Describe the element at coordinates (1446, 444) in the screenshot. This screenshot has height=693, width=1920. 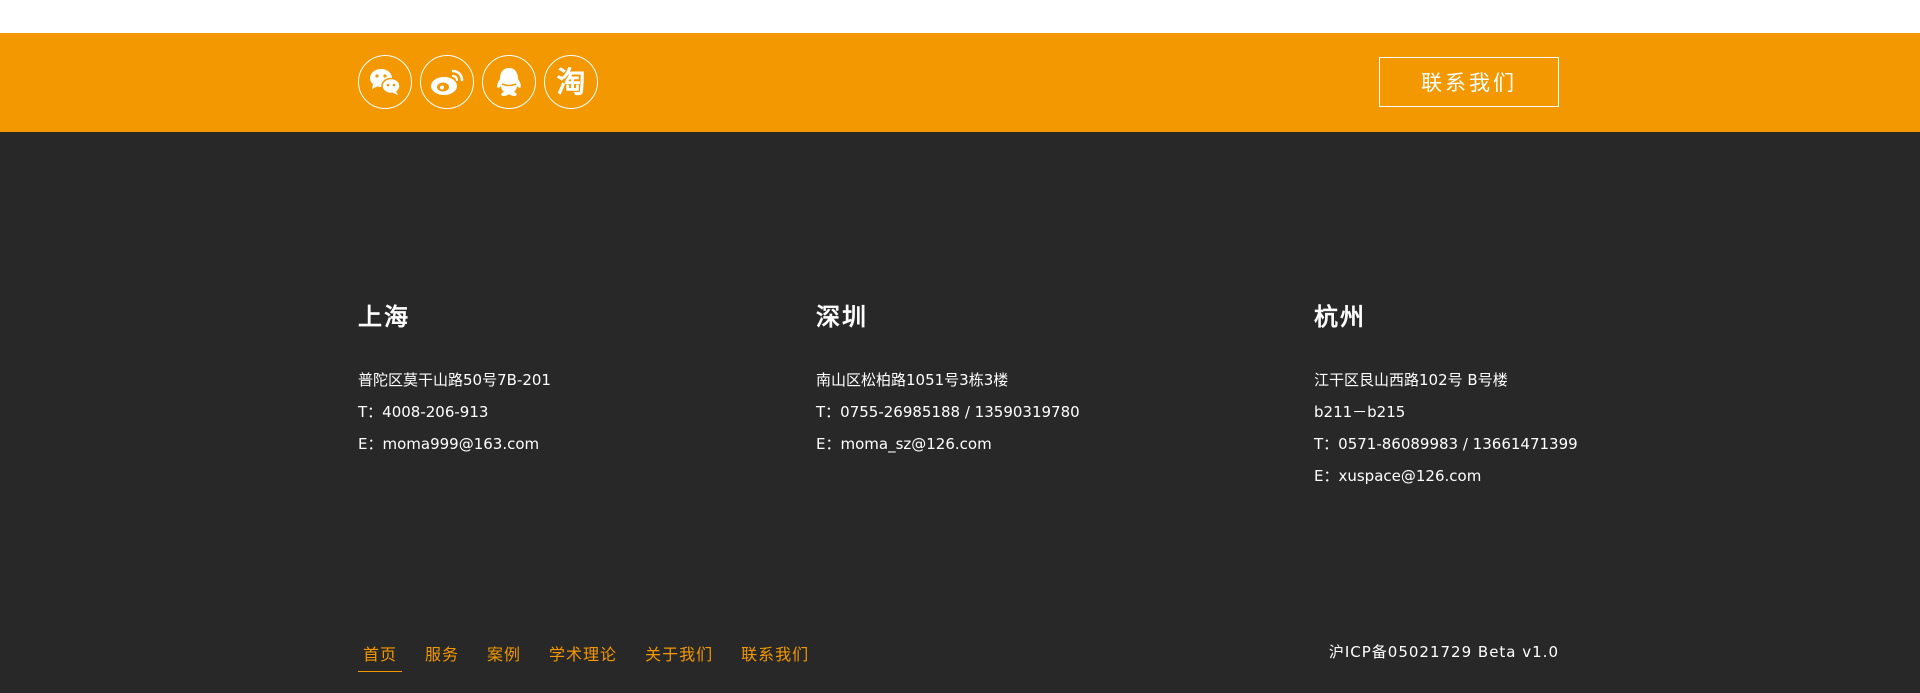
I see `office-phone: T：0571-86089983 / 13661471399` at that location.